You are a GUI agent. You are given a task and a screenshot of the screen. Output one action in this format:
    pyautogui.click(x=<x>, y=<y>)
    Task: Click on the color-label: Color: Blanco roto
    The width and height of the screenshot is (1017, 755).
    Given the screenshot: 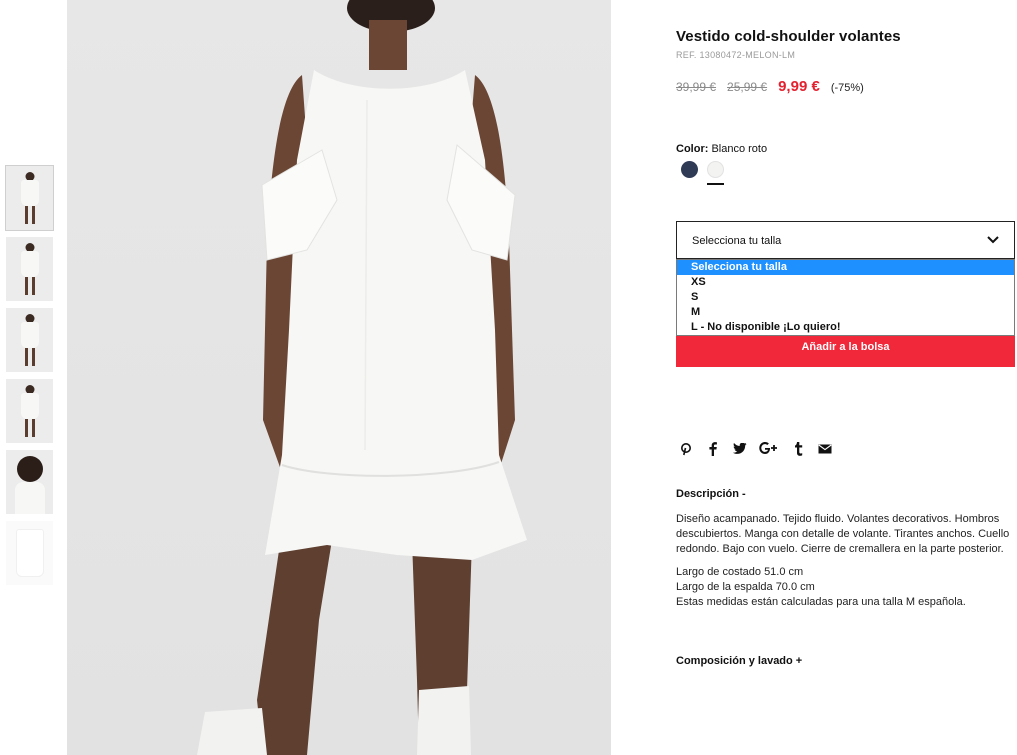 What is the action you would take?
    pyautogui.click(x=721, y=149)
    